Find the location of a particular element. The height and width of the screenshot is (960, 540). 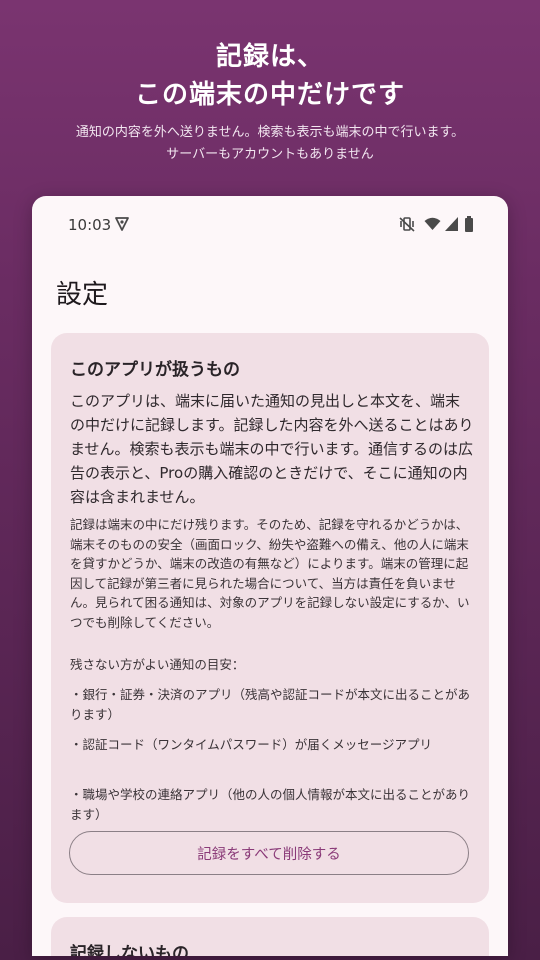

signal-icon is located at coordinates (451, 224).